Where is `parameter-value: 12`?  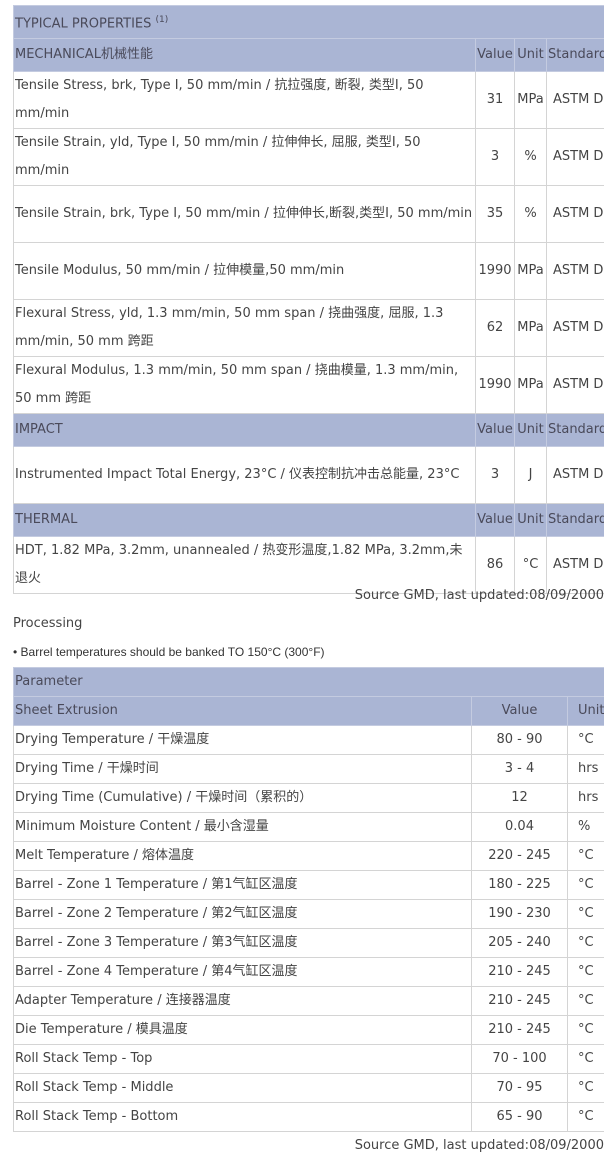 parameter-value: 12 is located at coordinates (519, 798).